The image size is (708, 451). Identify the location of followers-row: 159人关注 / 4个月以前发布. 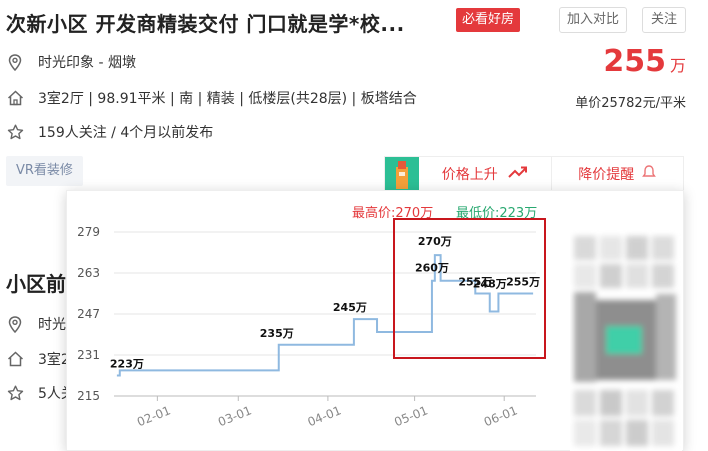
(109, 132).